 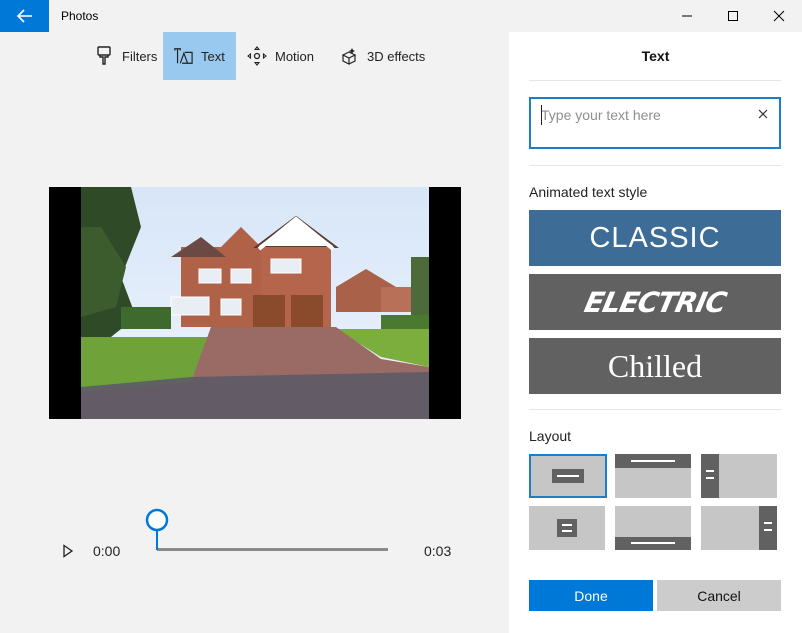 What do you see at coordinates (541, 115) in the screenshot?
I see `text-caret` at bounding box center [541, 115].